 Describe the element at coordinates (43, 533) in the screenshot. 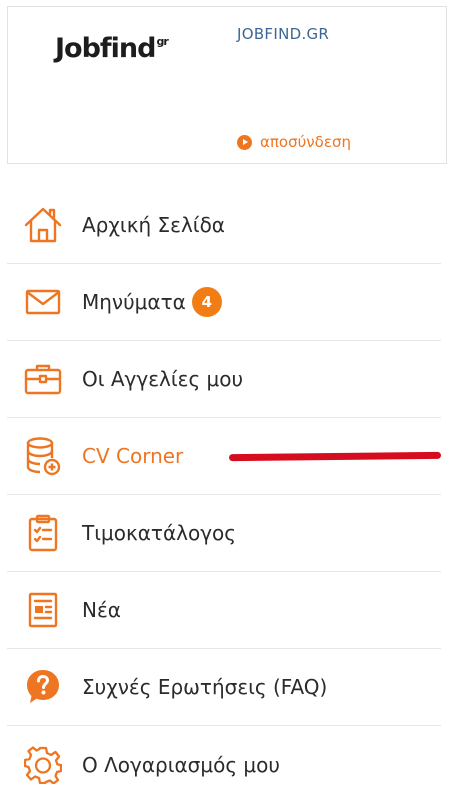

I see `clipboard-list-icon` at that location.